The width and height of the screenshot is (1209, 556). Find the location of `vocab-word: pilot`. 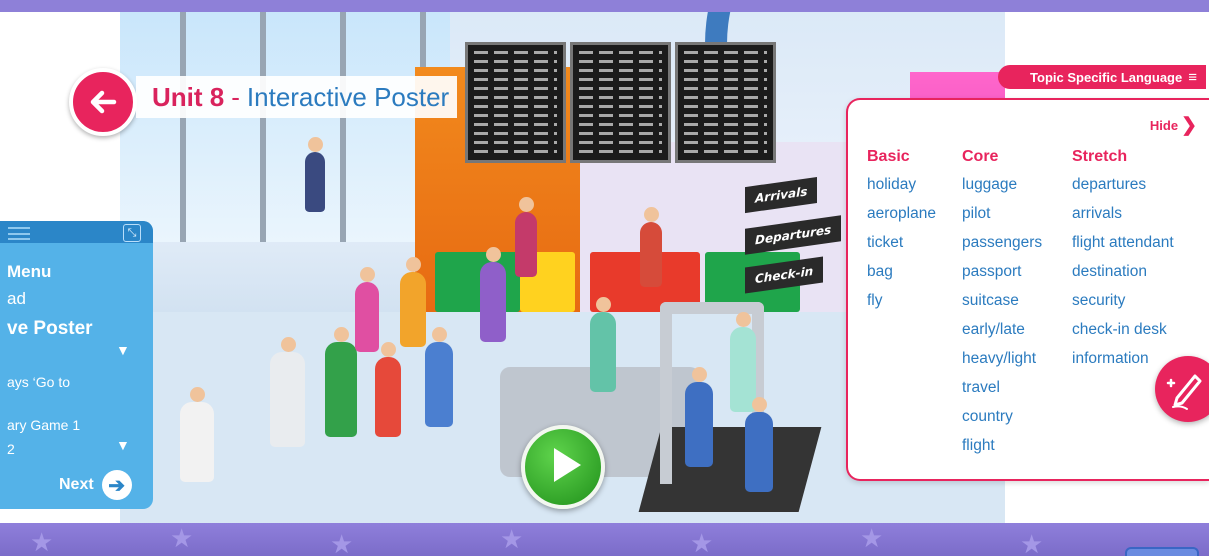

vocab-word: pilot is located at coordinates (976, 213).